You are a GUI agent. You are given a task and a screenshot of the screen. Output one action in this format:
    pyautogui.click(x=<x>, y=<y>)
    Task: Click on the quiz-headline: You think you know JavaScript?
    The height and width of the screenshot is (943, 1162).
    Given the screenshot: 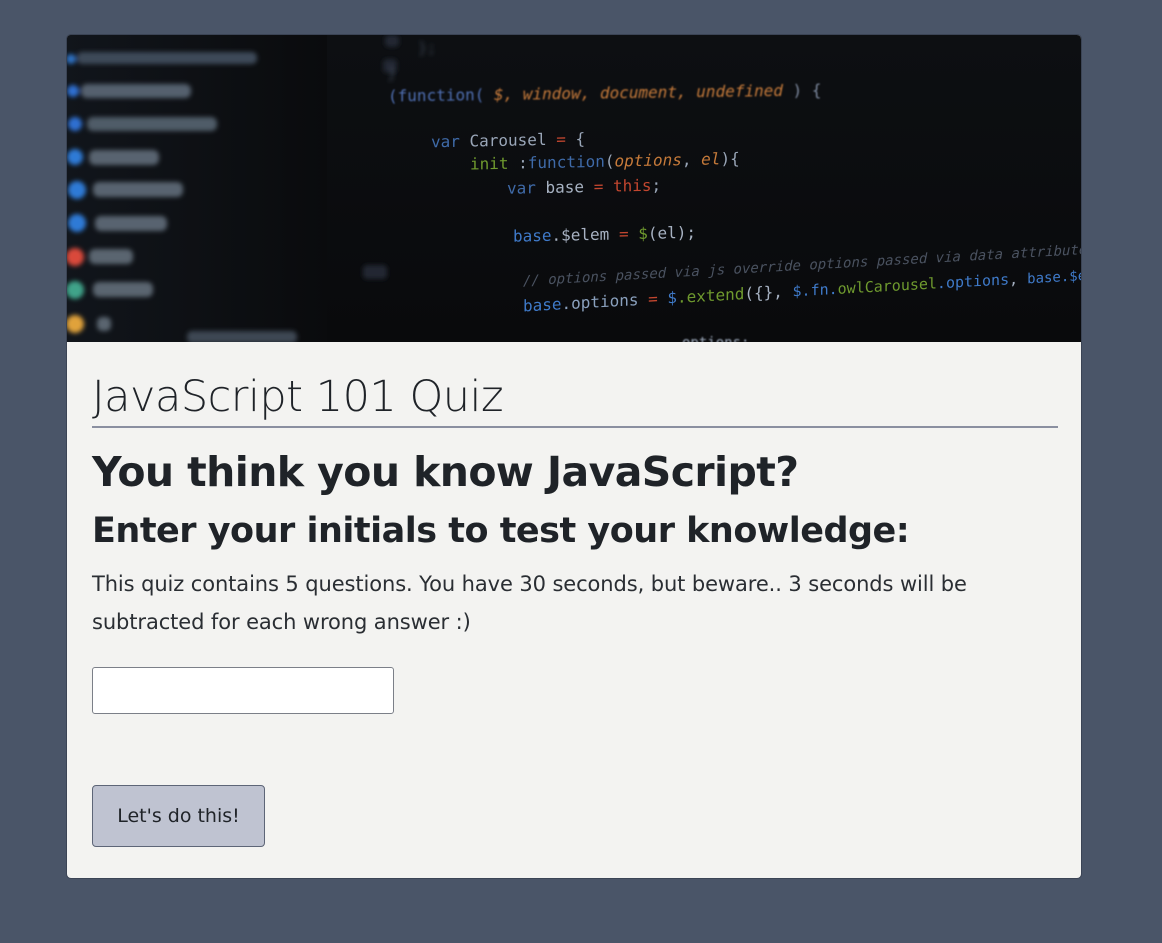 What is the action you would take?
    pyautogui.click(x=445, y=472)
    